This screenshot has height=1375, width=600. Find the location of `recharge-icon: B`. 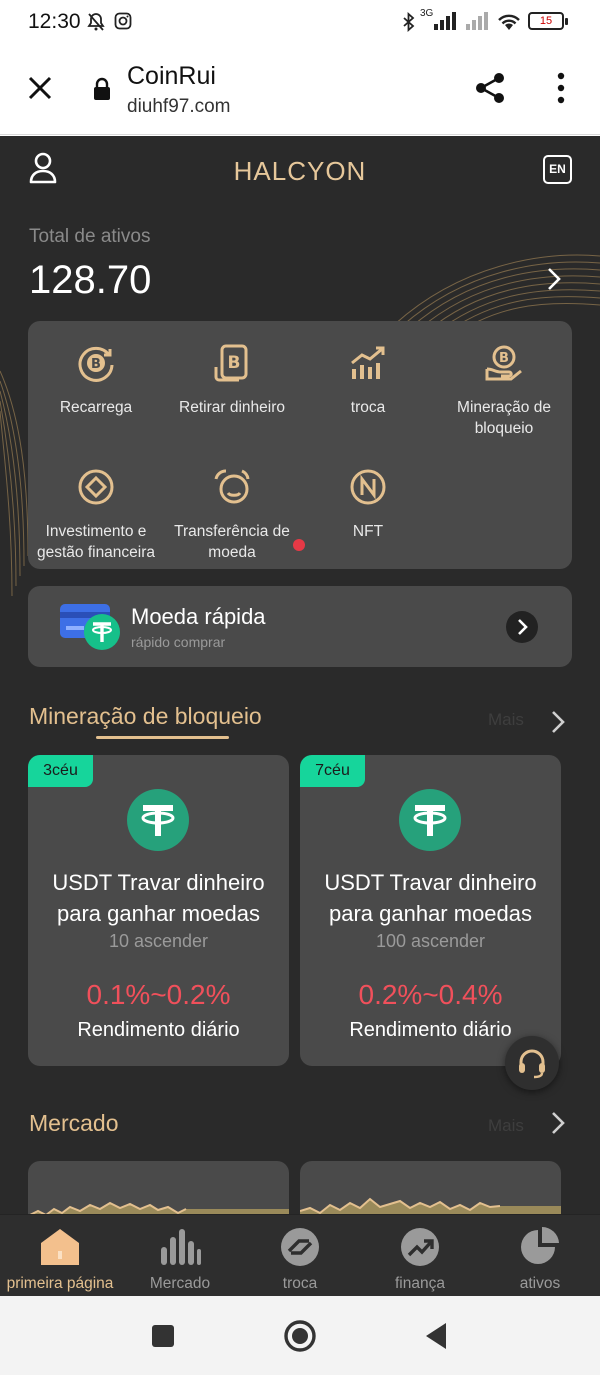

recharge-icon: B is located at coordinates (96, 366).